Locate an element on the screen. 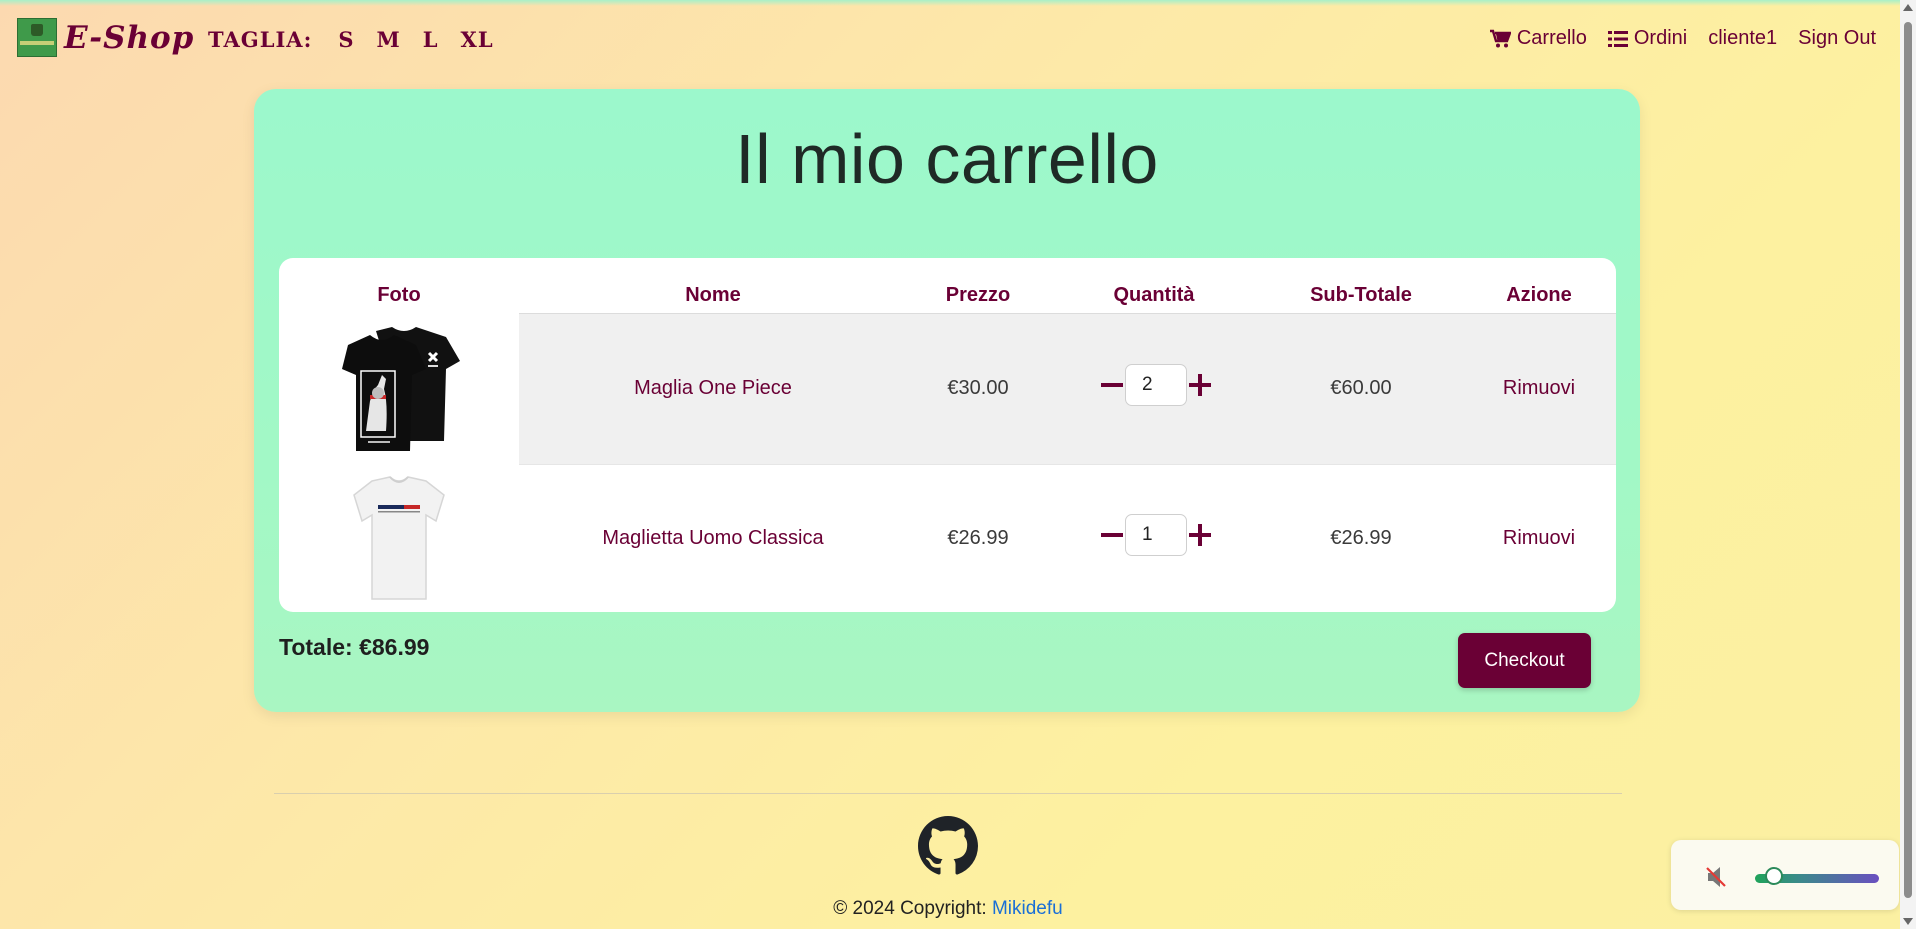 This screenshot has width=1916, height=929. nav-links: Carrello Ordini cliente1 Sign Out is located at coordinates (1672, 38).